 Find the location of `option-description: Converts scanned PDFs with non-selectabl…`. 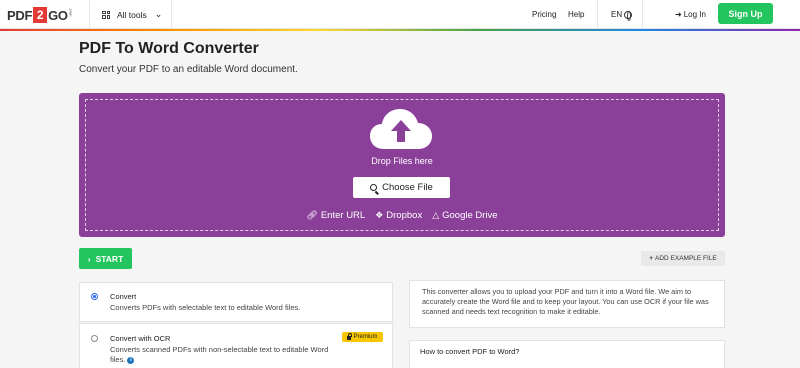

option-description: Converts scanned PDFs with non-selectabl… is located at coordinates (220, 355).